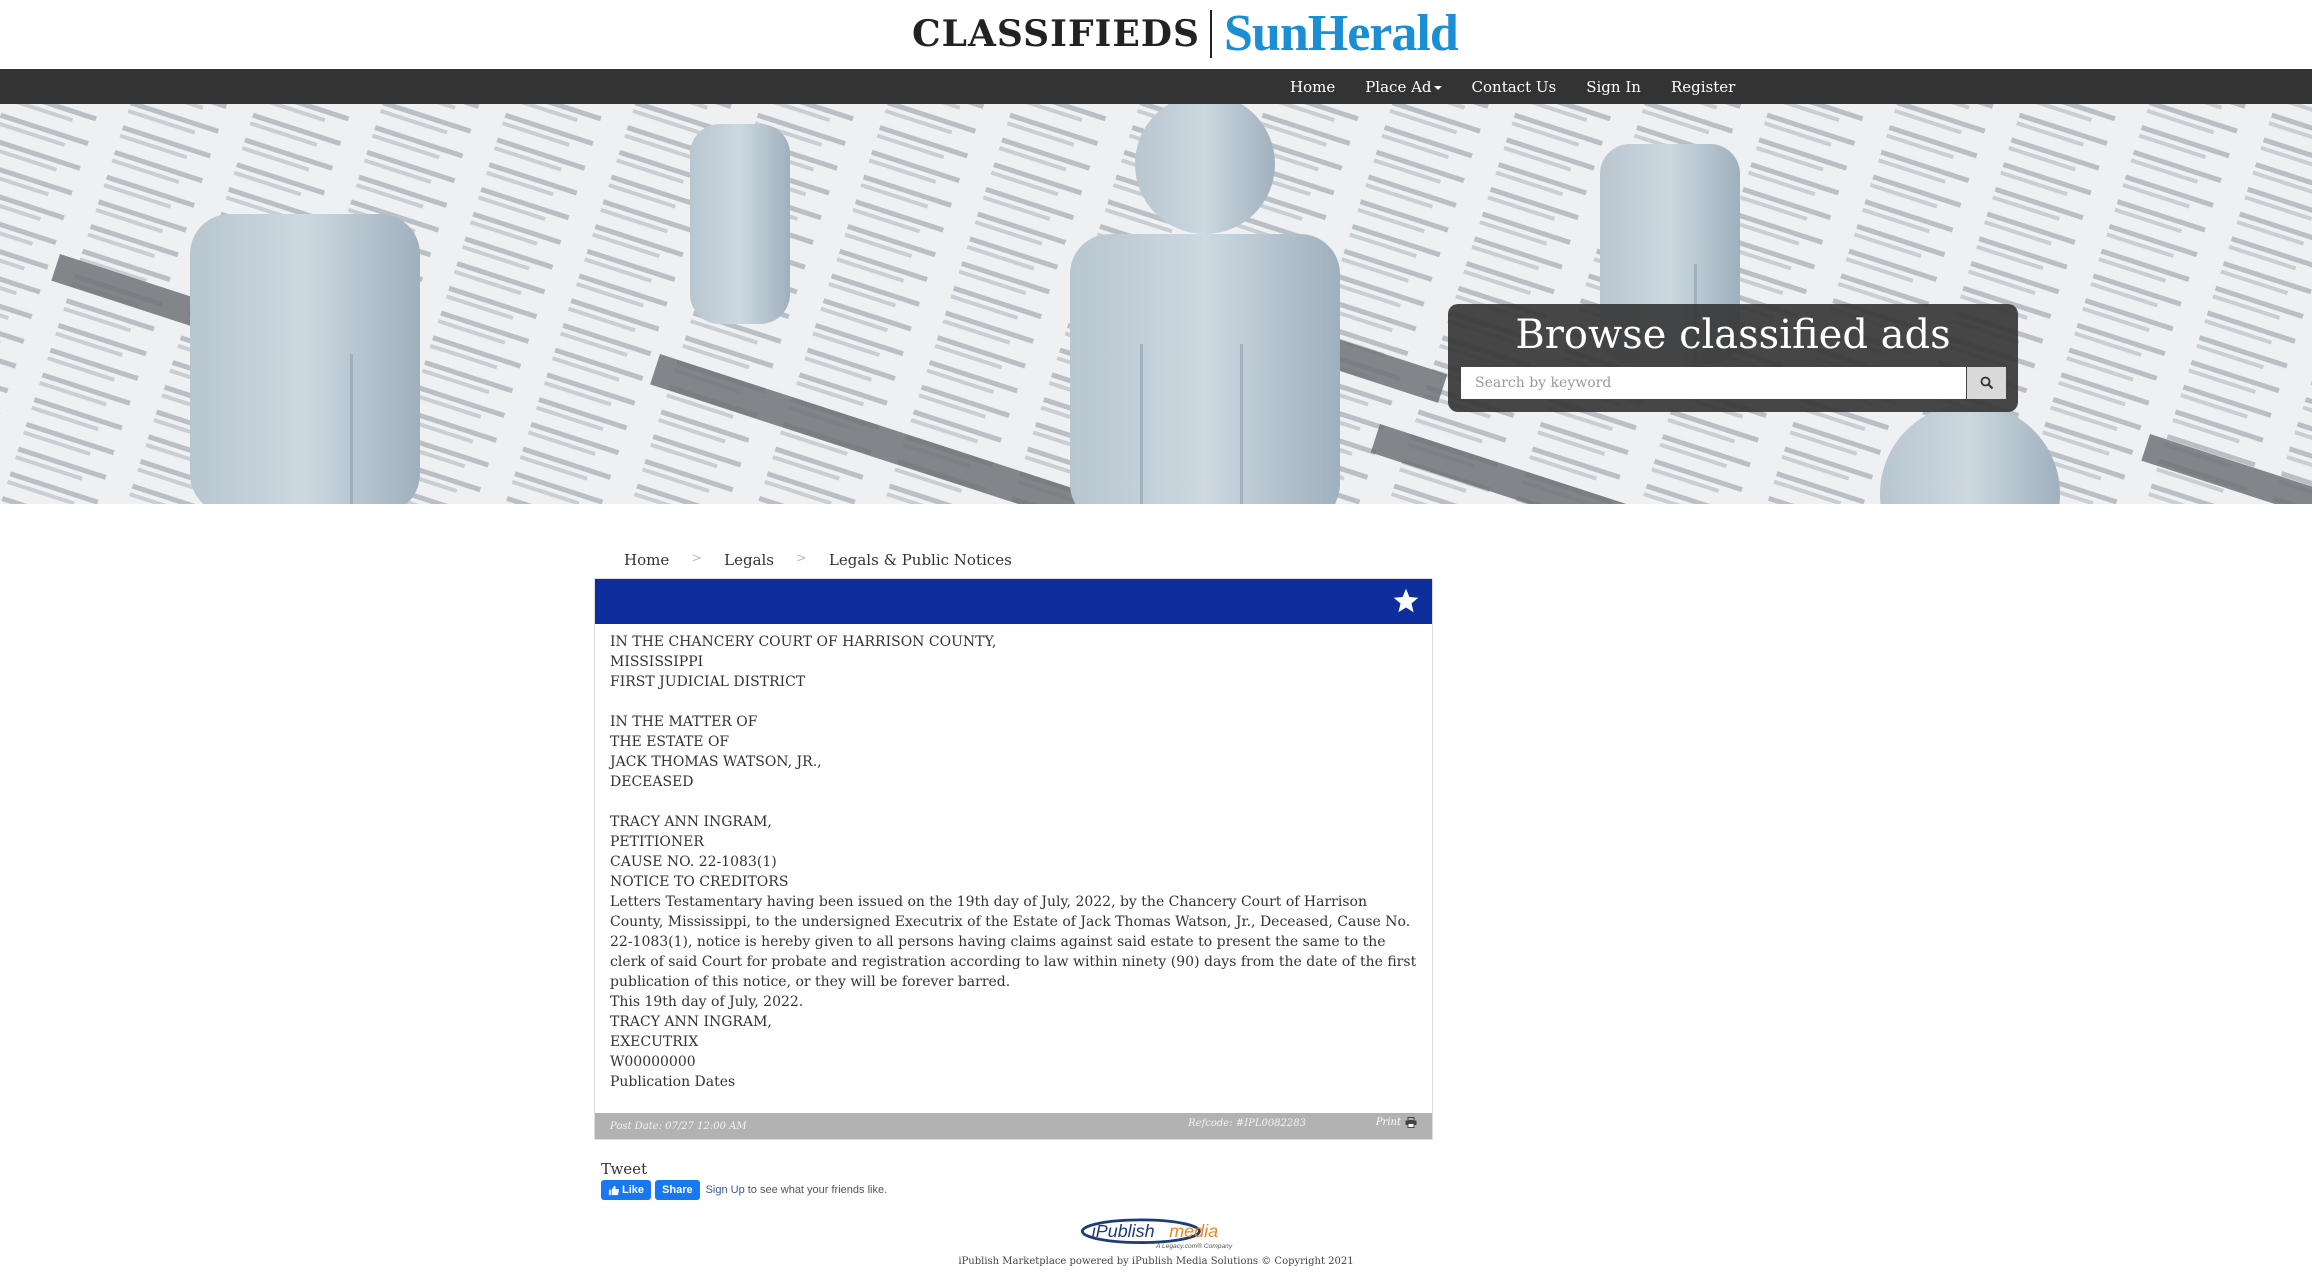 Image resolution: width=2312 pixels, height=1272 pixels. Describe the element at coordinates (1211, 34) in the screenshot. I see `logo-divider` at that location.